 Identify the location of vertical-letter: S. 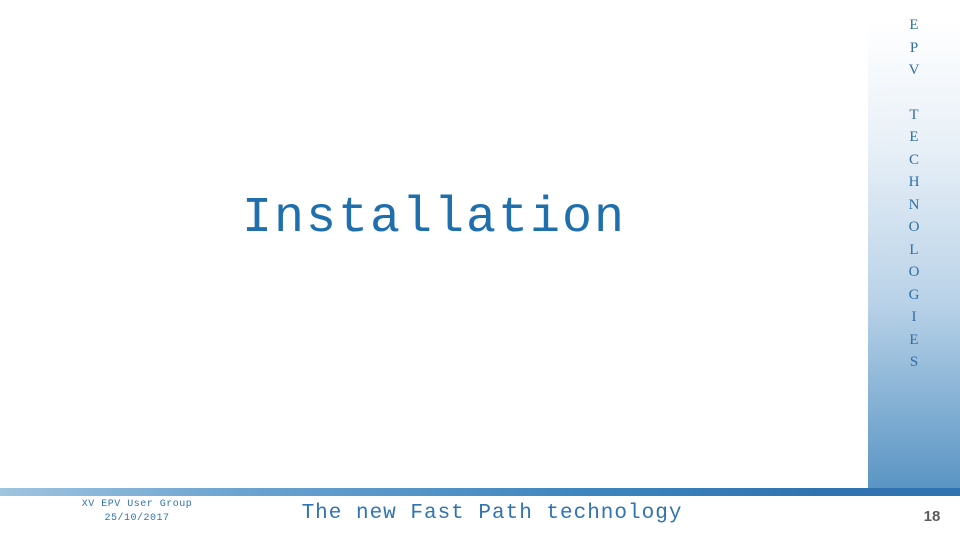
(914, 362).